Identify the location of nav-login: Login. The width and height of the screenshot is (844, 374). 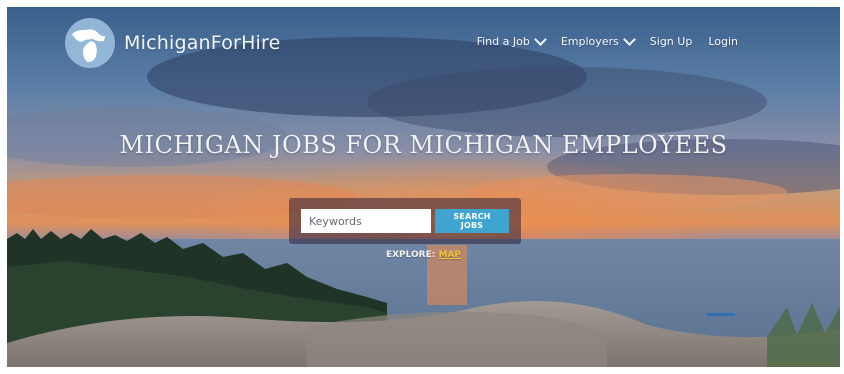
(723, 41).